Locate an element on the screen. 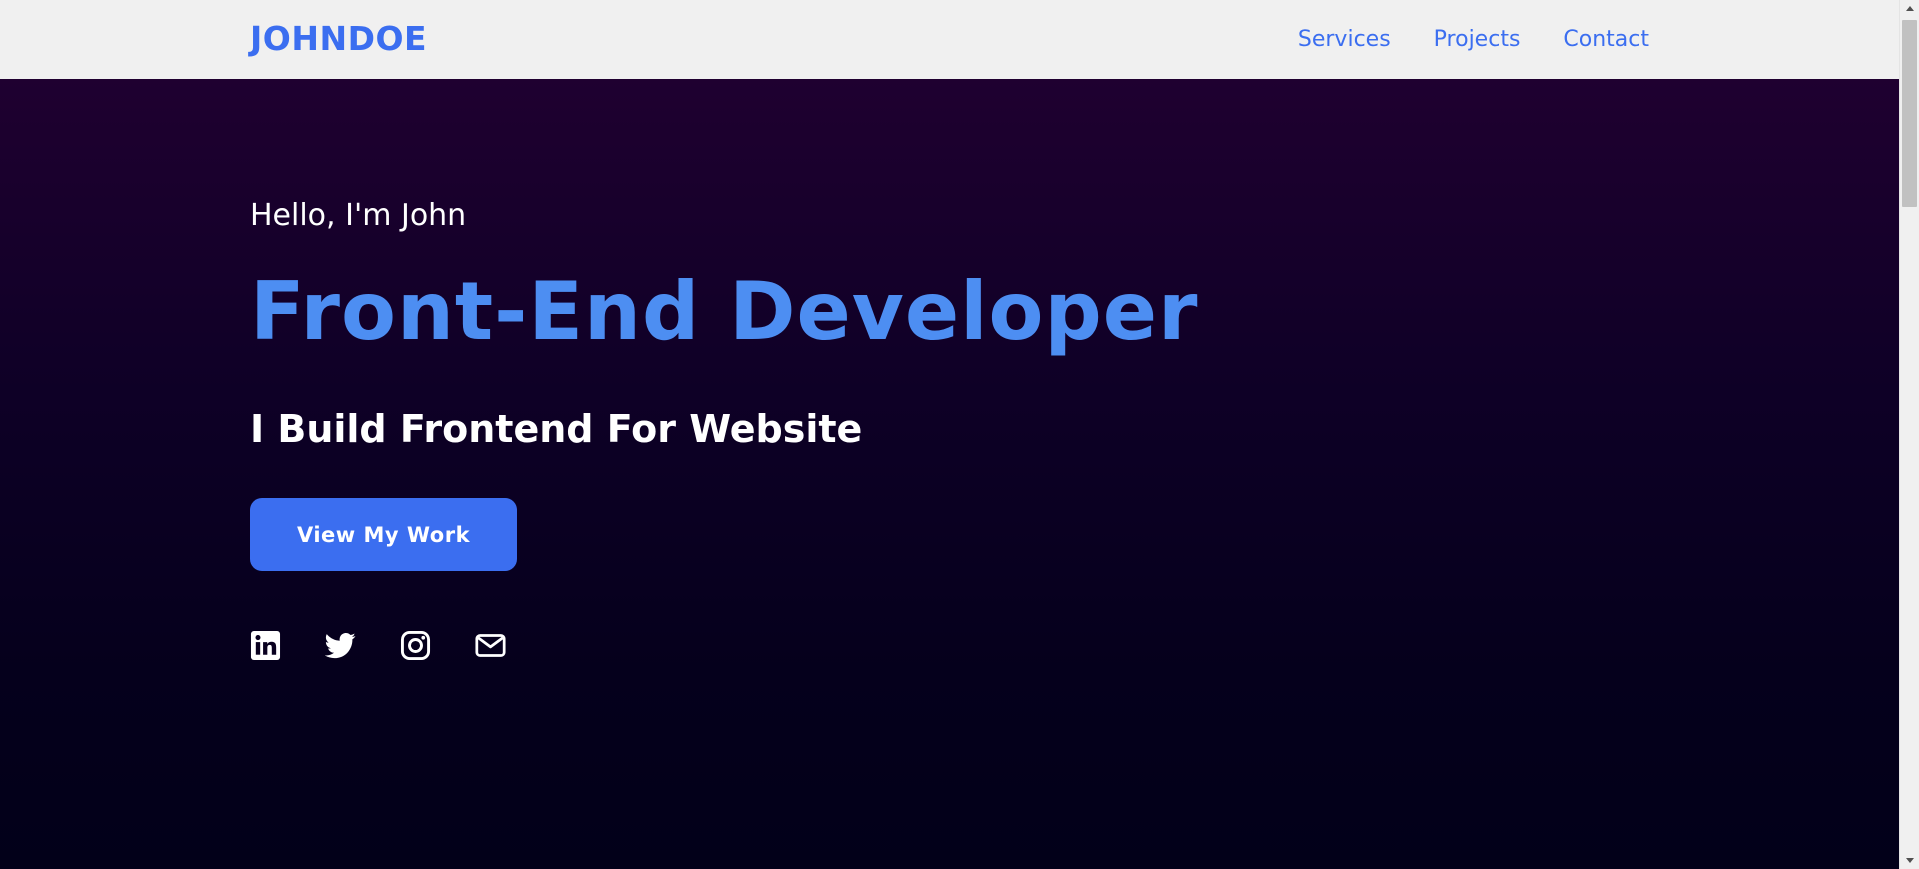 This screenshot has height=869, width=1919. scroll-down-arrow-icon is located at coordinates (1909, 860).